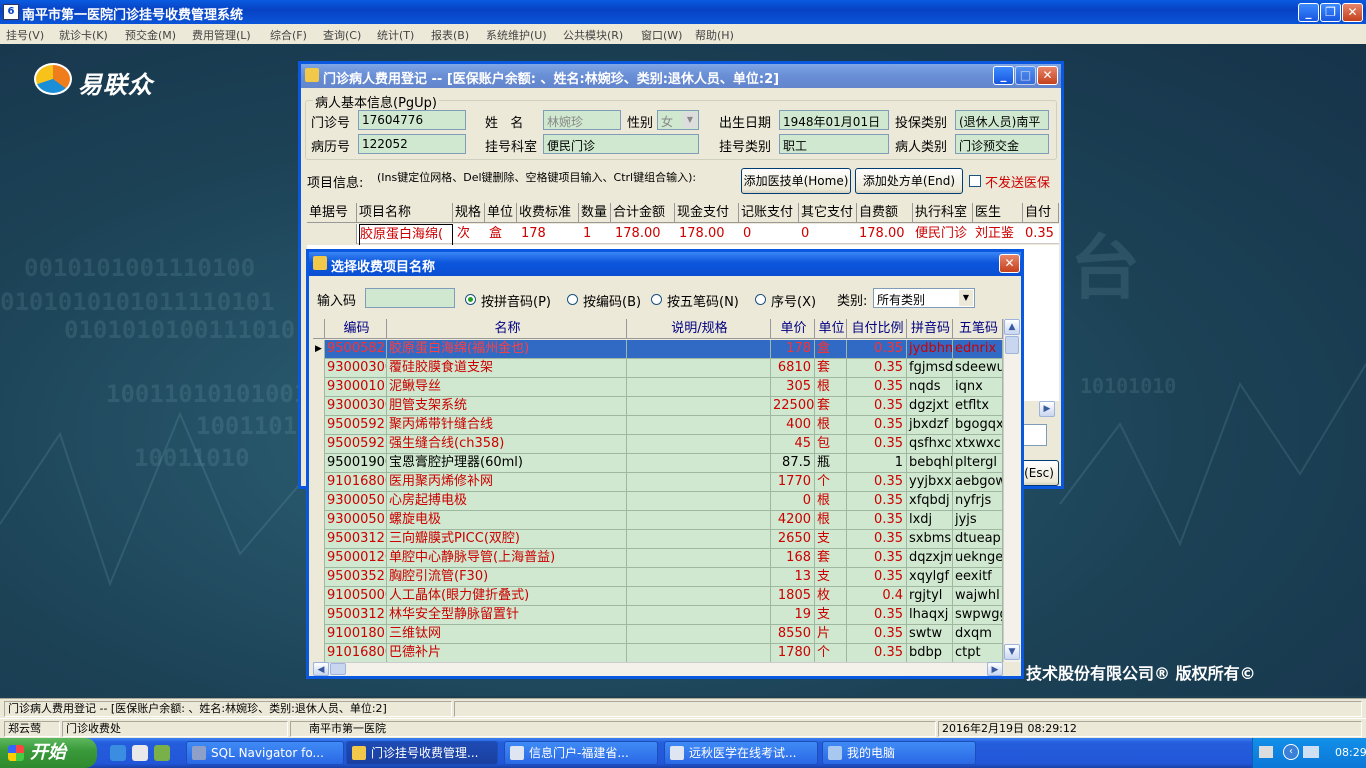 This screenshot has height=768, width=1366. What do you see at coordinates (288, 35) in the screenshot?
I see `menu-item-general: 综合(F)` at bounding box center [288, 35].